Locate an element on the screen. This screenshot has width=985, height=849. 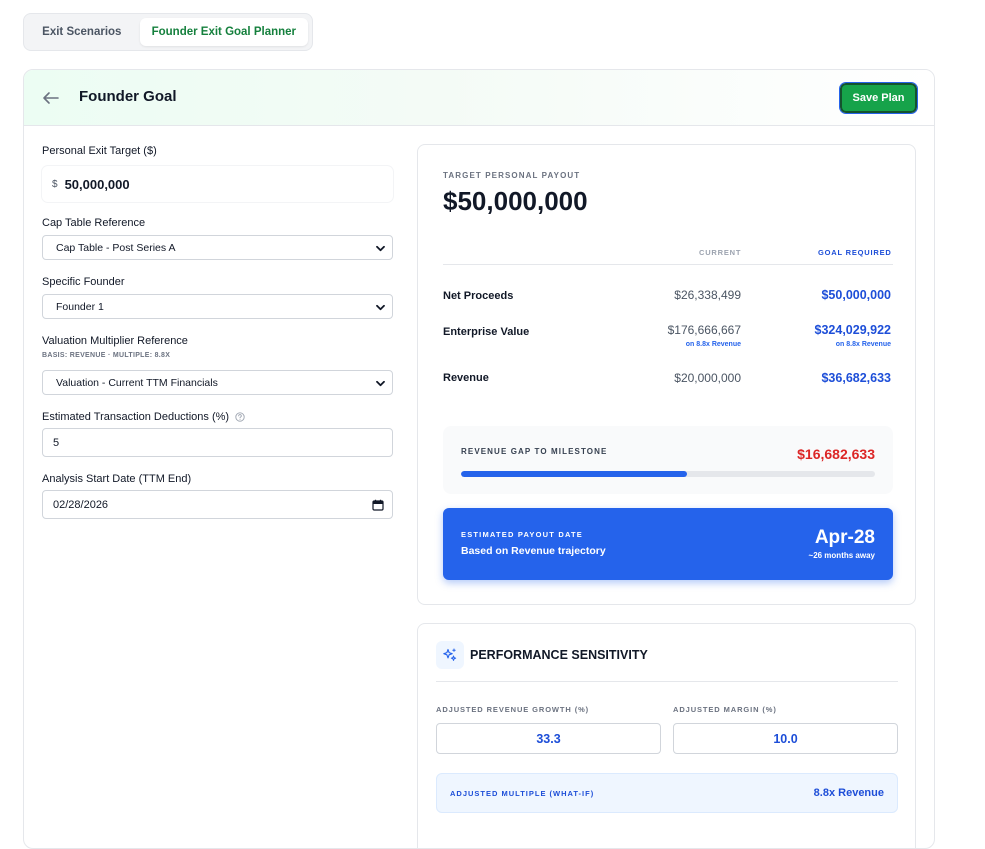
sparkles-icon is located at coordinates (450, 654).